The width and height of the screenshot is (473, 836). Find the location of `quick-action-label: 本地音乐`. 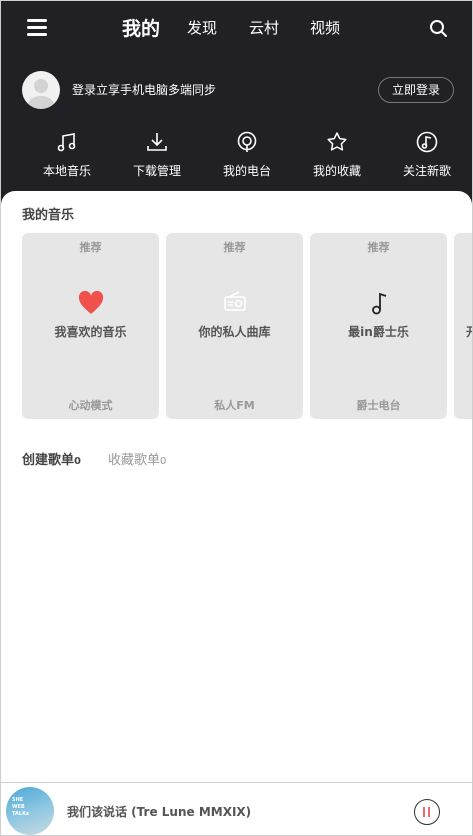

quick-action-label: 本地音乐 is located at coordinates (66, 171).